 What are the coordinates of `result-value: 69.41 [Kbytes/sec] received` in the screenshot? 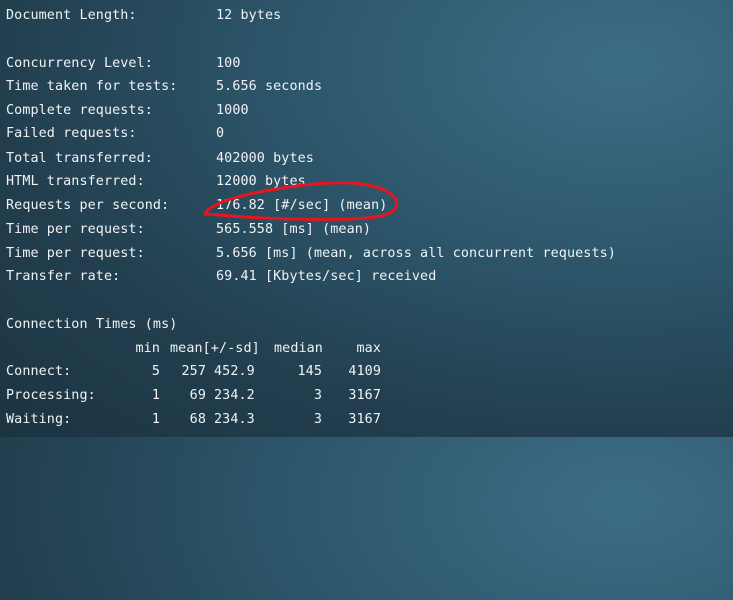 It's located at (326, 276).